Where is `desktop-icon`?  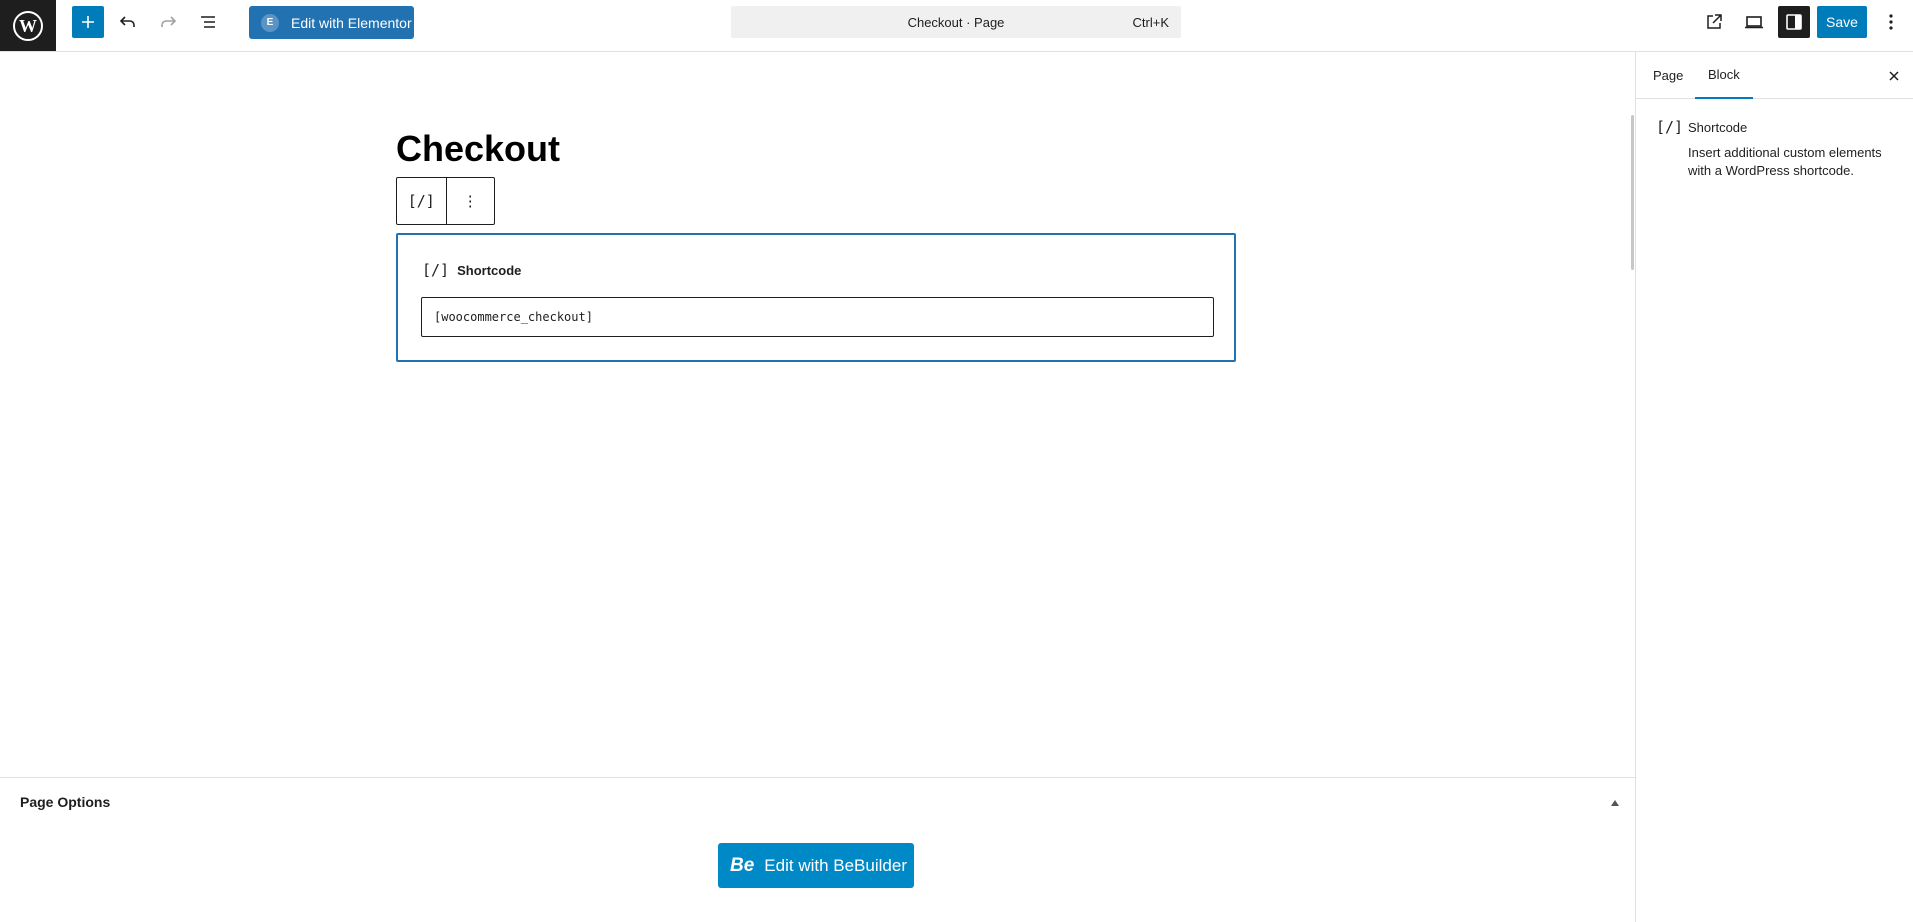 desktop-icon is located at coordinates (1754, 22).